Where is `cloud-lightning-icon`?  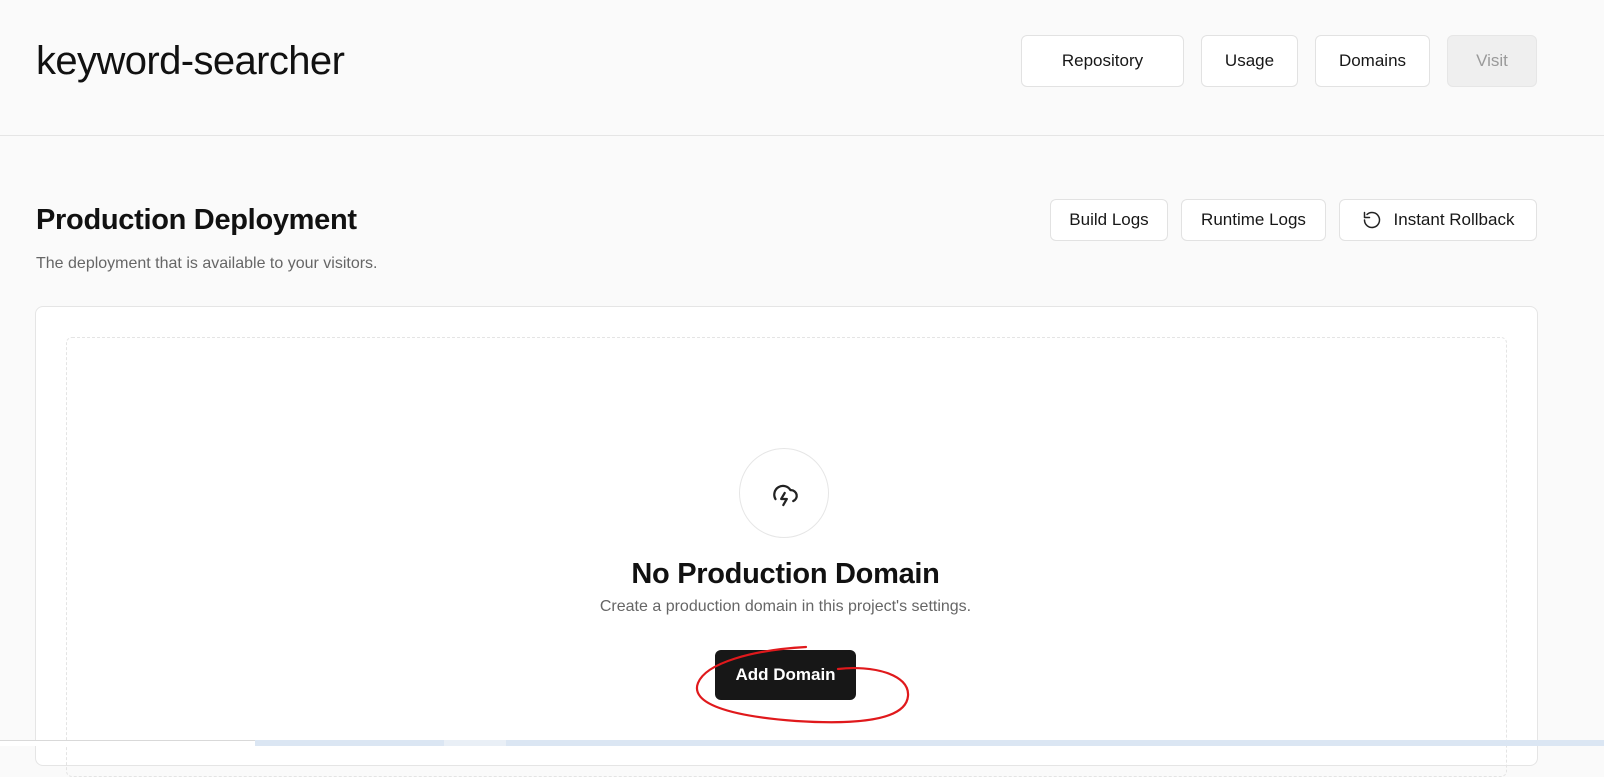
cloud-lightning-icon is located at coordinates (784, 493).